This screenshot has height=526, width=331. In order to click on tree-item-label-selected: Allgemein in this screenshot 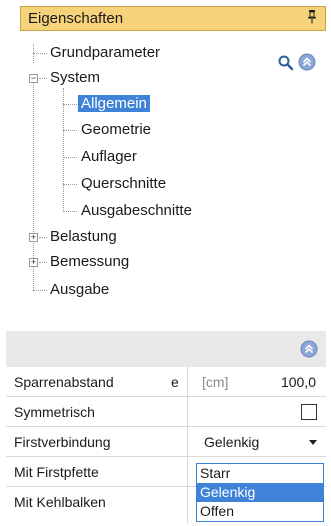, I will do `click(114, 103)`.